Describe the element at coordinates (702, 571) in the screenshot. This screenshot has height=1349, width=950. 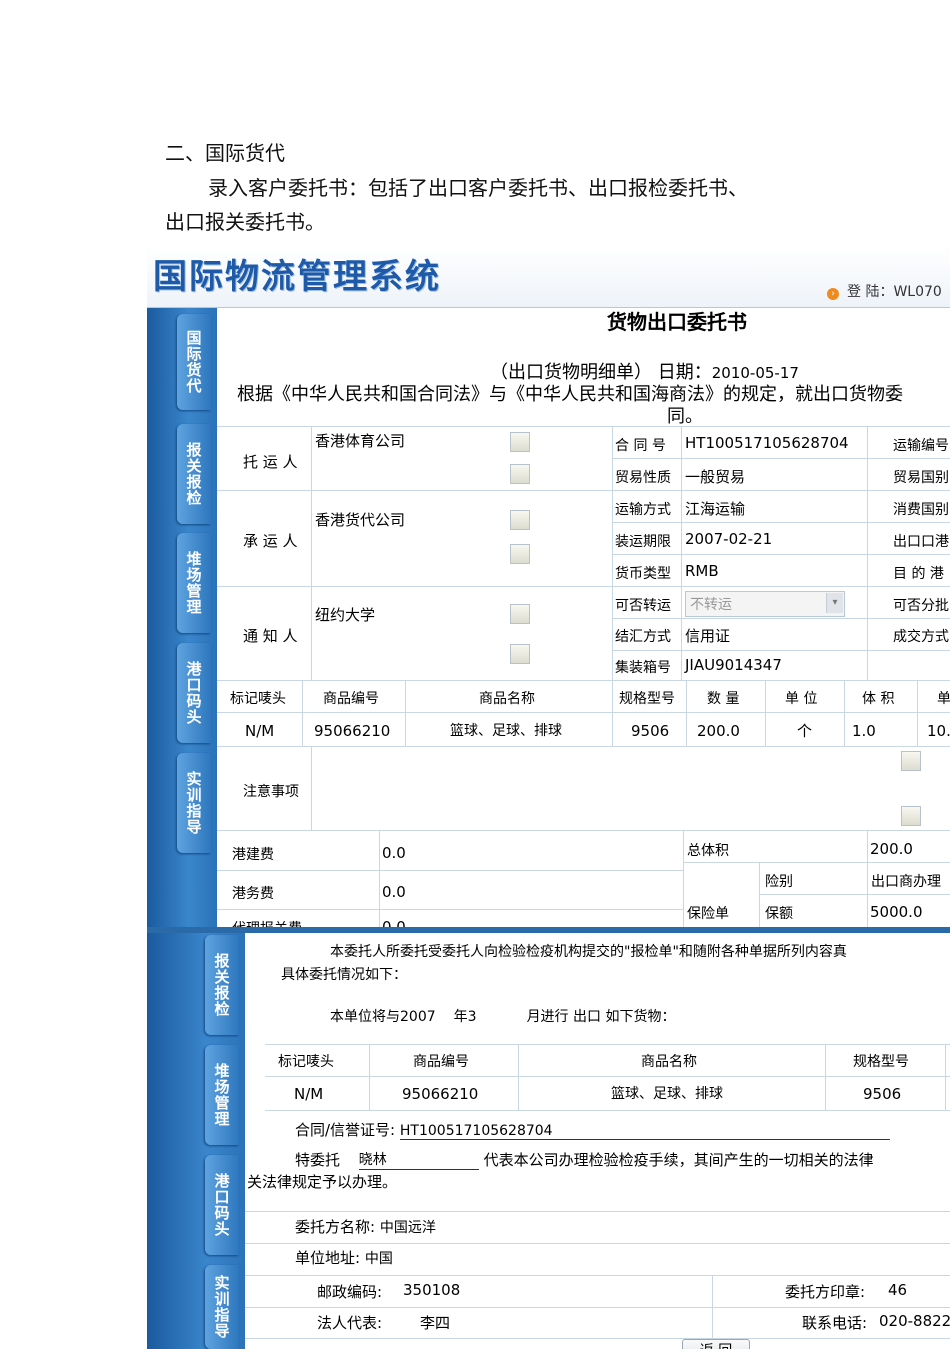
I see `currency-field: RMB` at that location.